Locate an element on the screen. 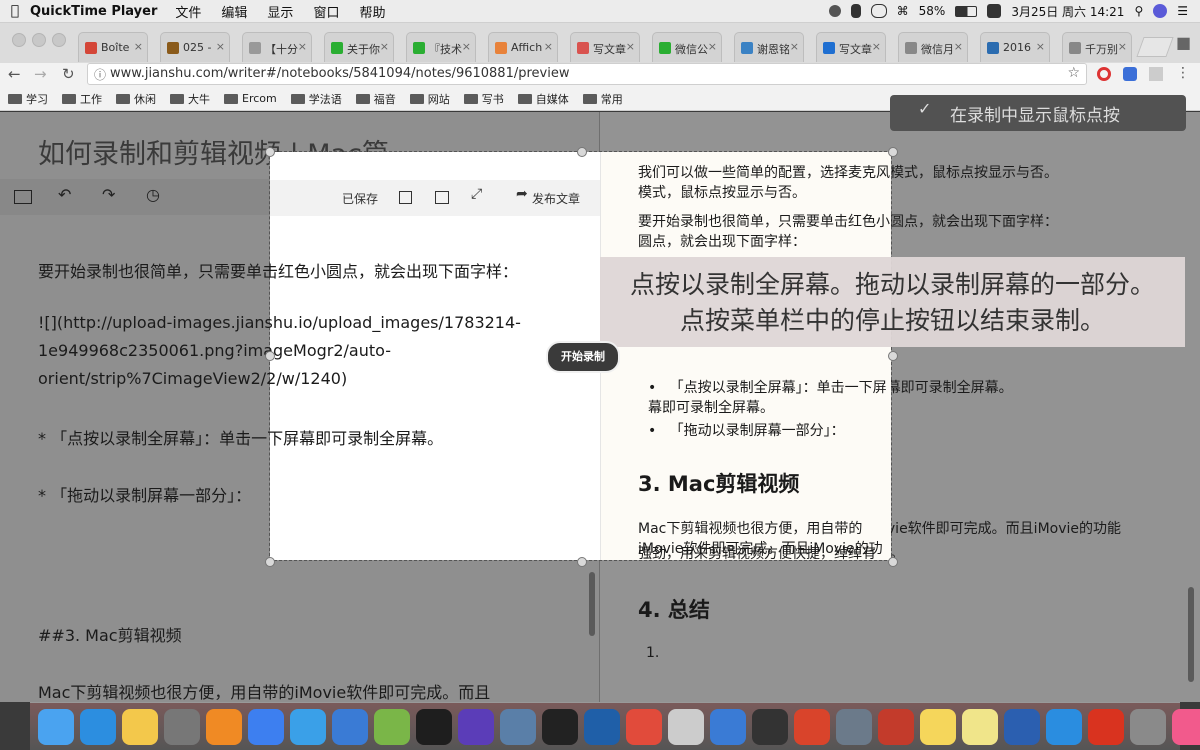 This screenshot has width=1200, height=750. history-icon: ◷ is located at coordinates (153, 194).